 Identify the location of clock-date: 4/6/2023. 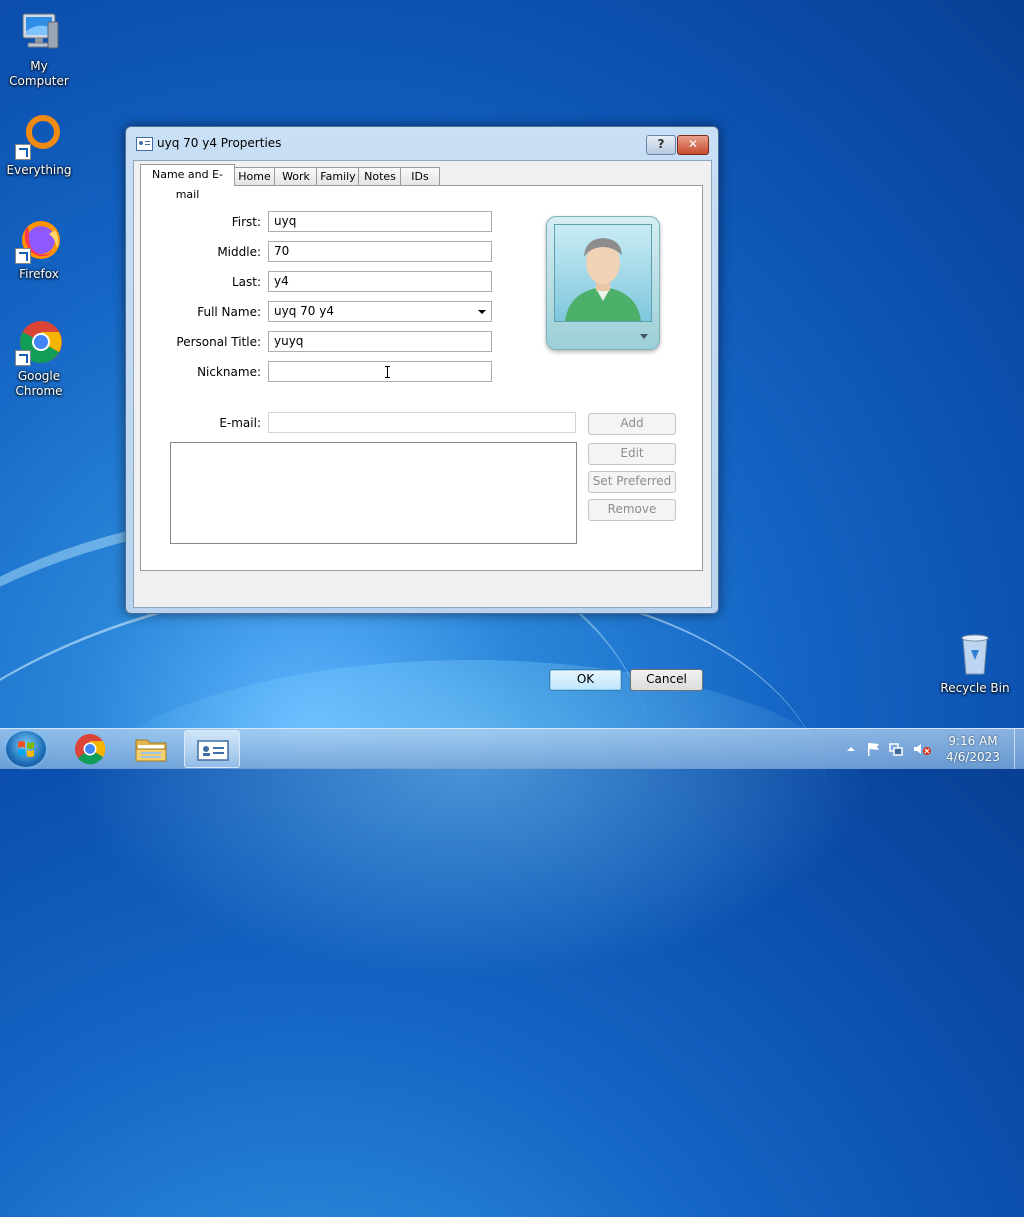
(973, 757).